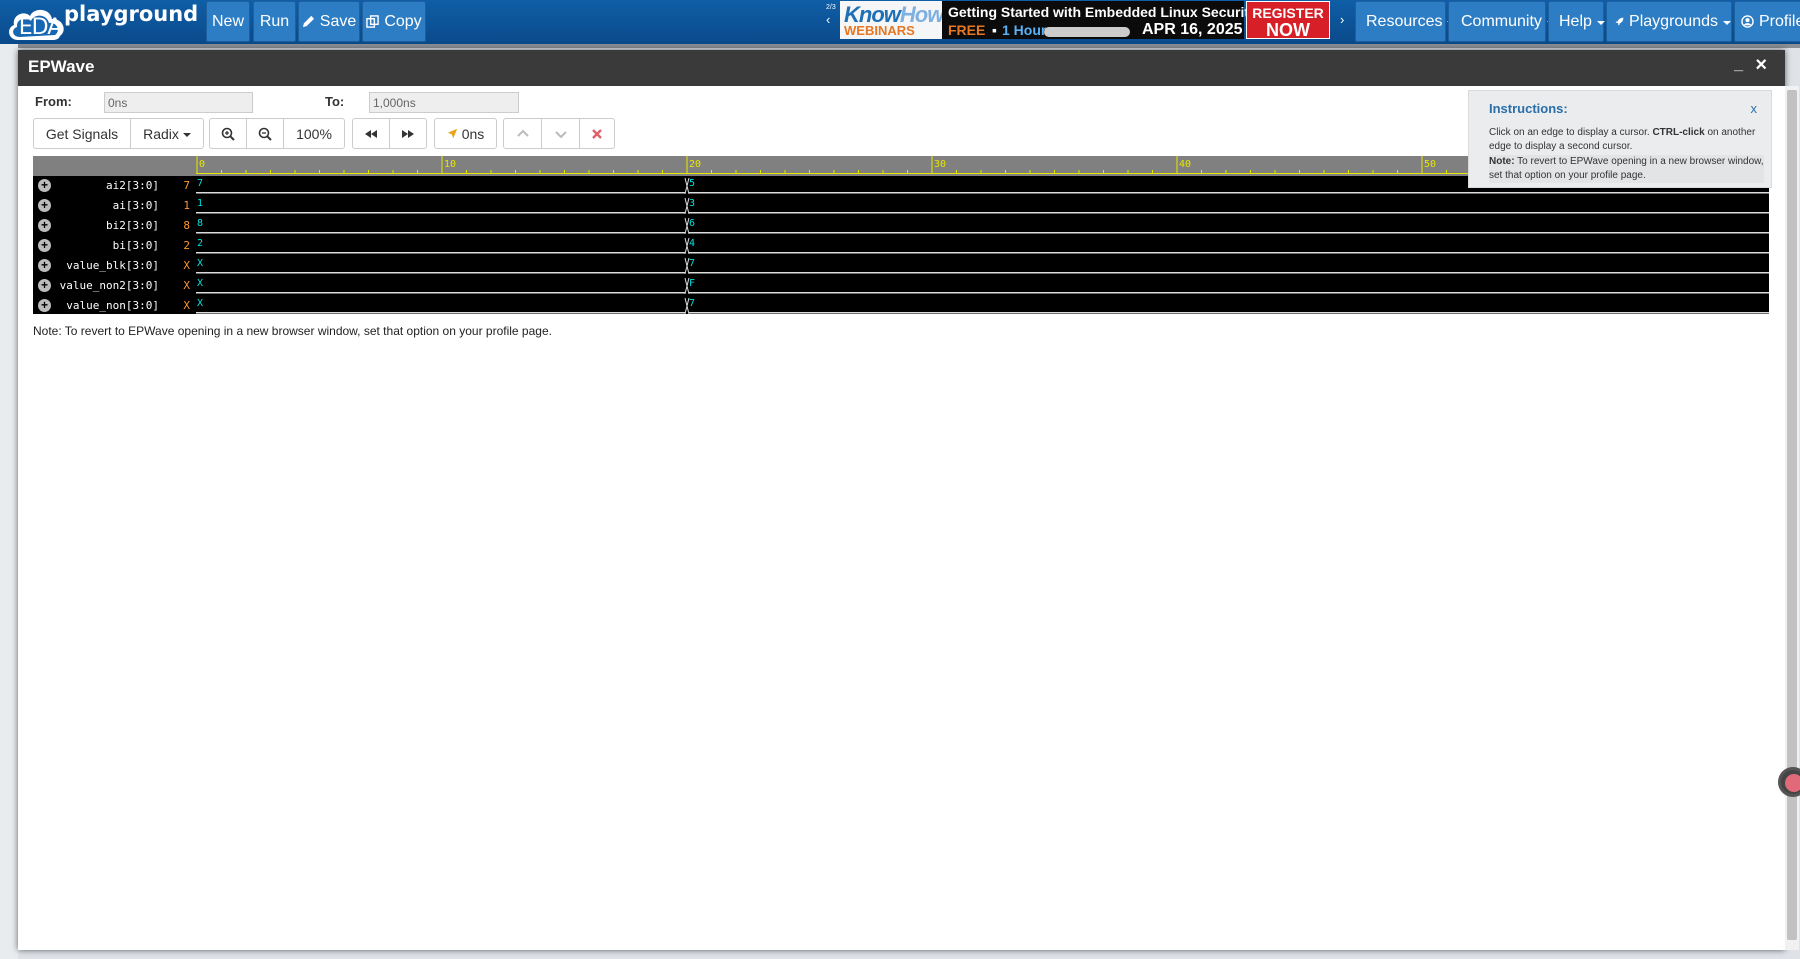  I want to click on ruler-tick-label: 30, so click(940, 164).